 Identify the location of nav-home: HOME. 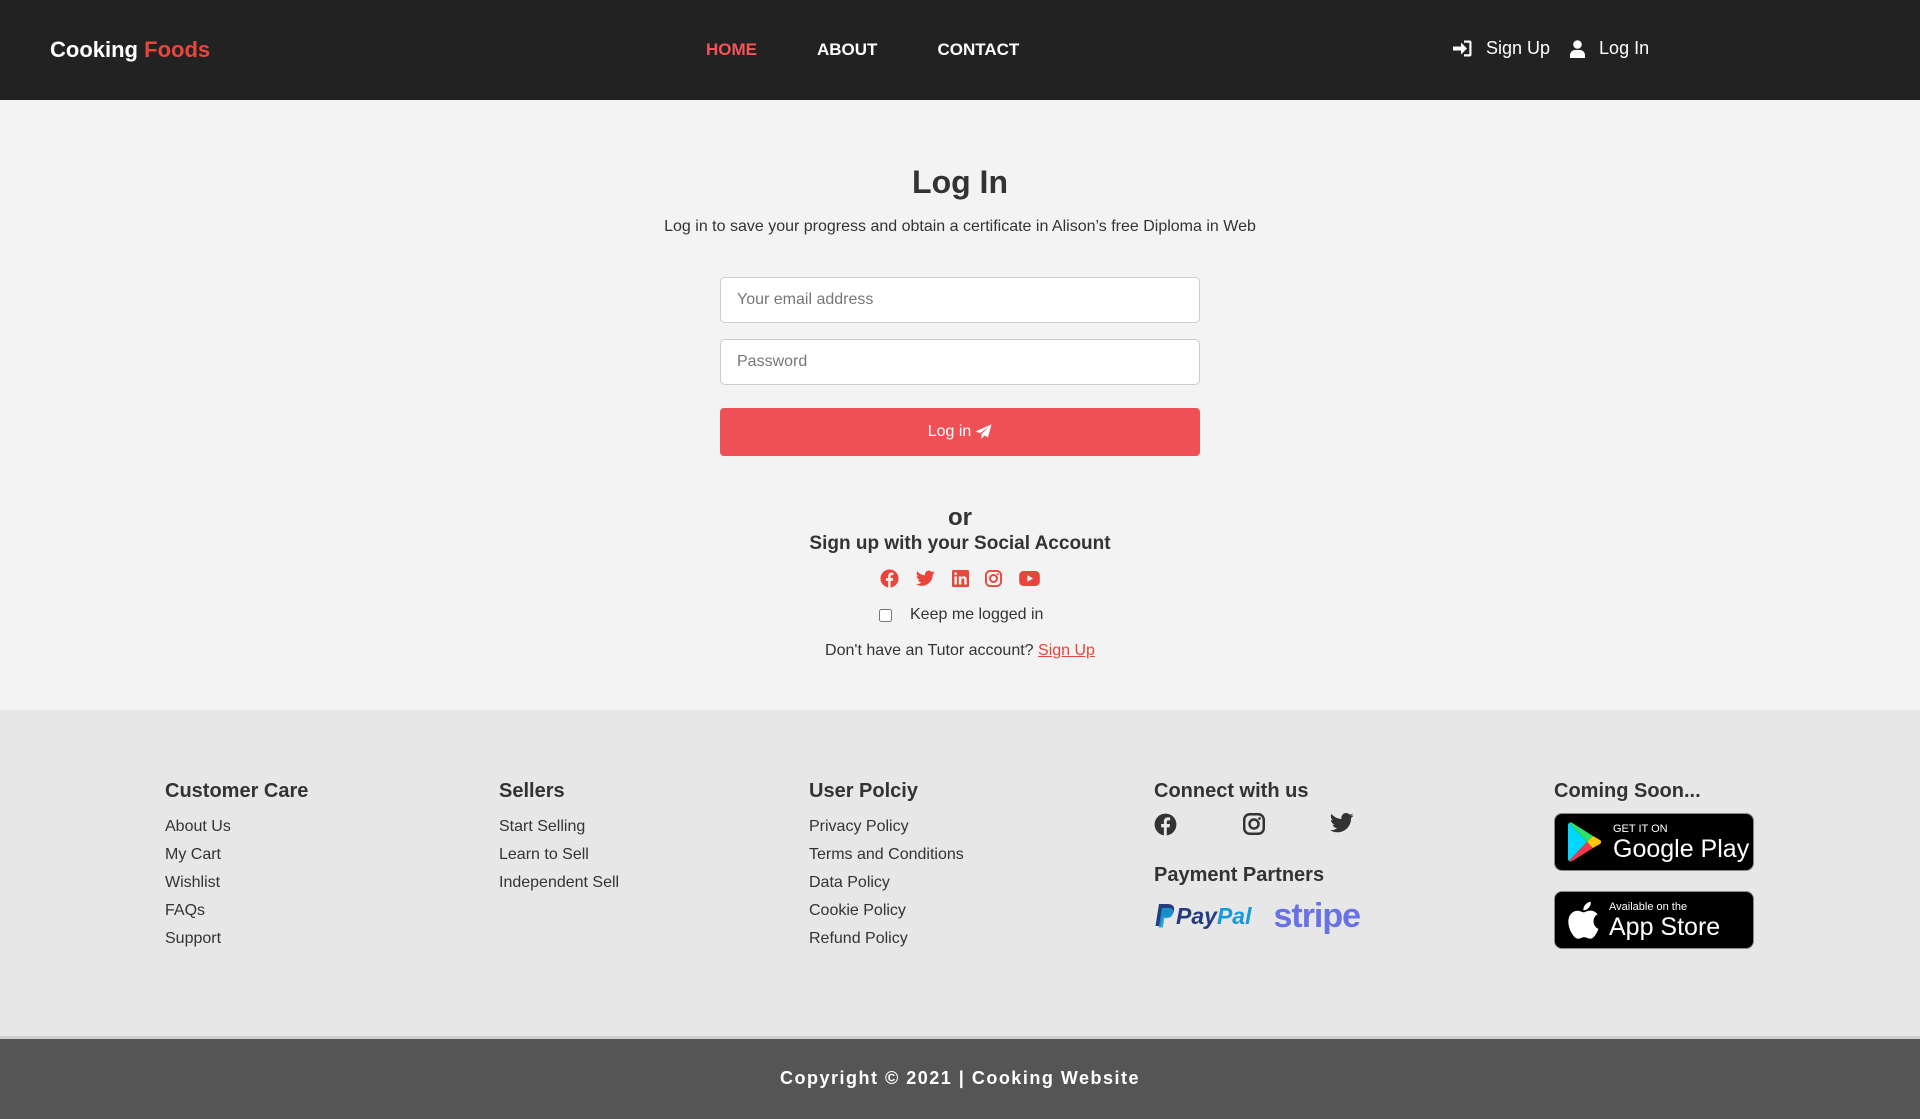
(731, 50).